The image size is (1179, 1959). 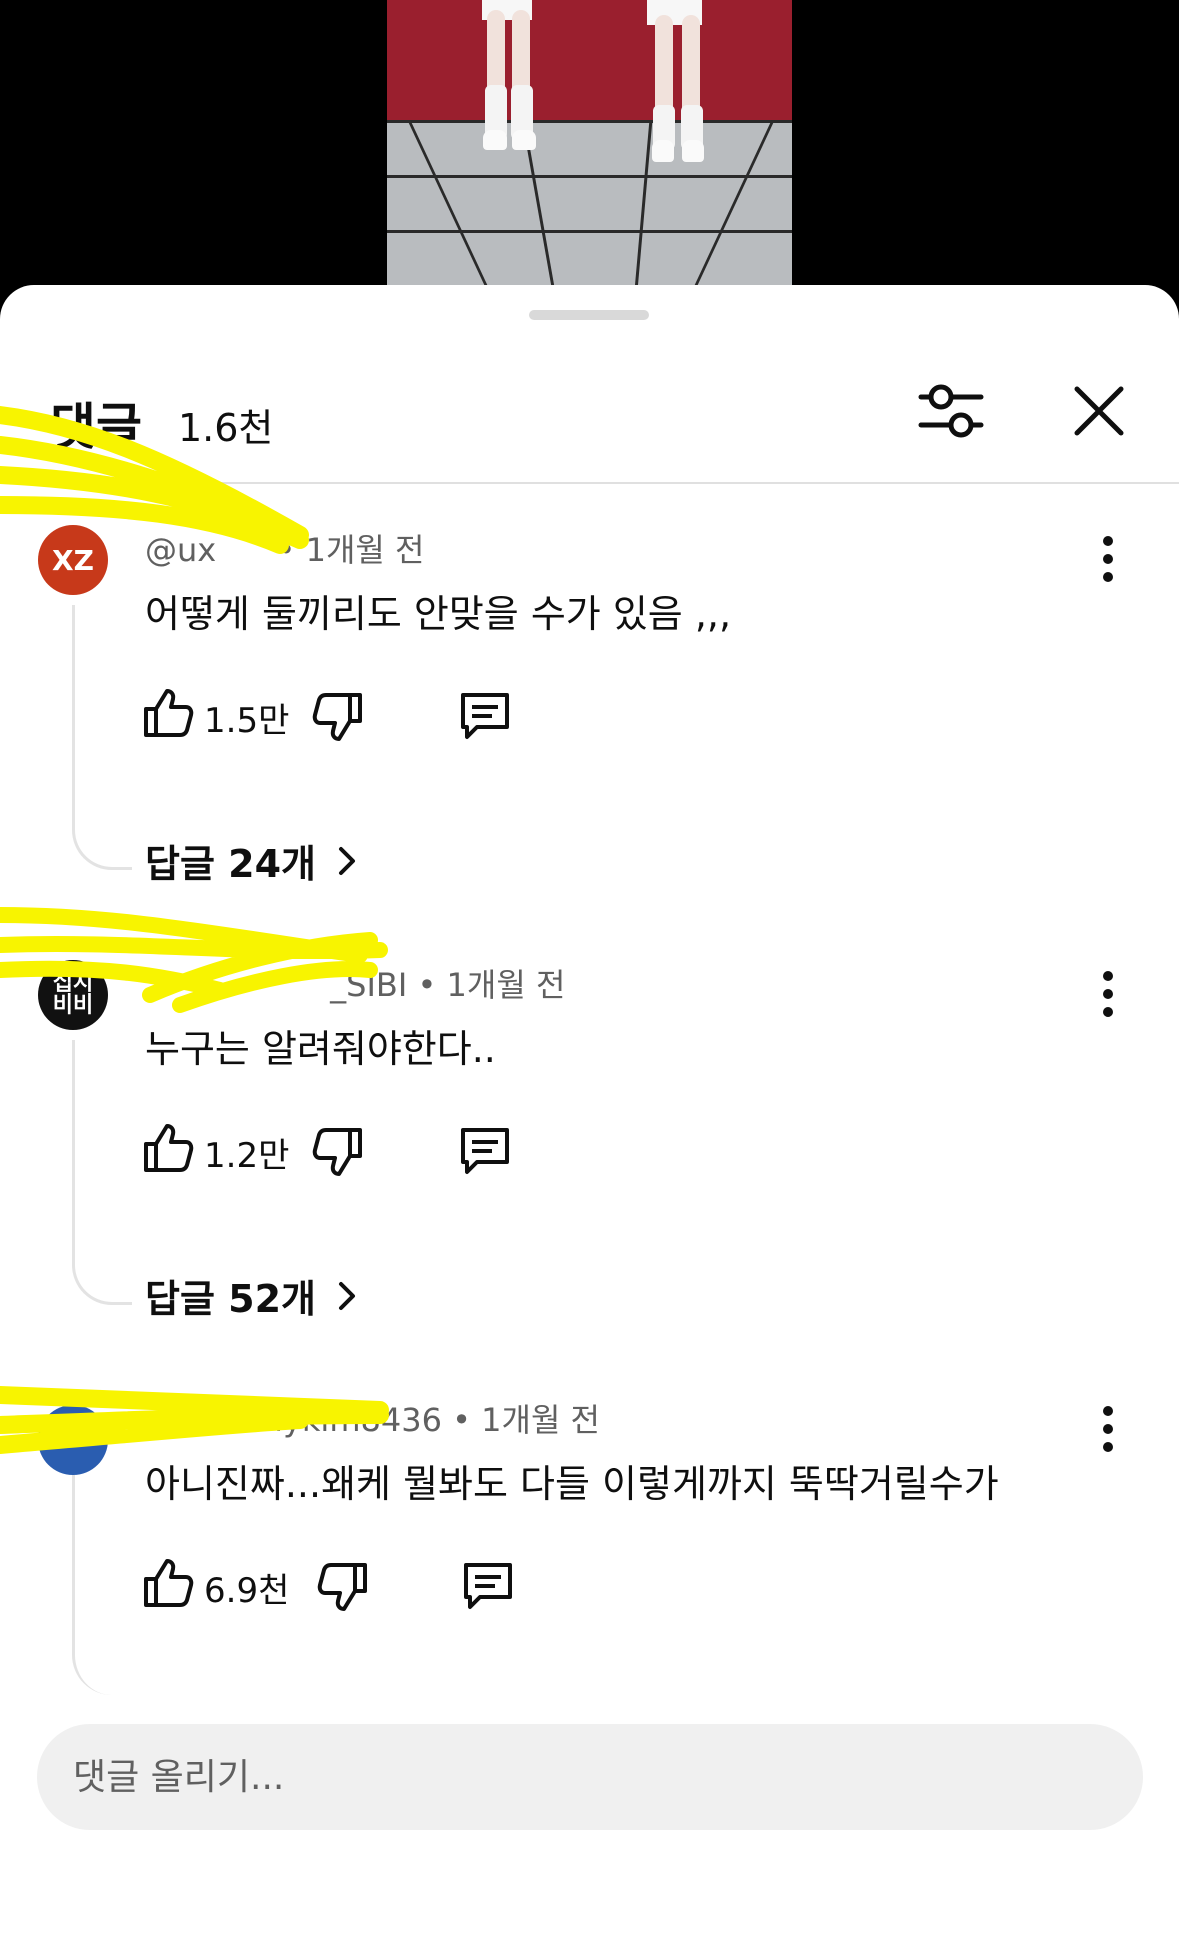 I want to click on avatar: XZ, so click(x=73, y=560).